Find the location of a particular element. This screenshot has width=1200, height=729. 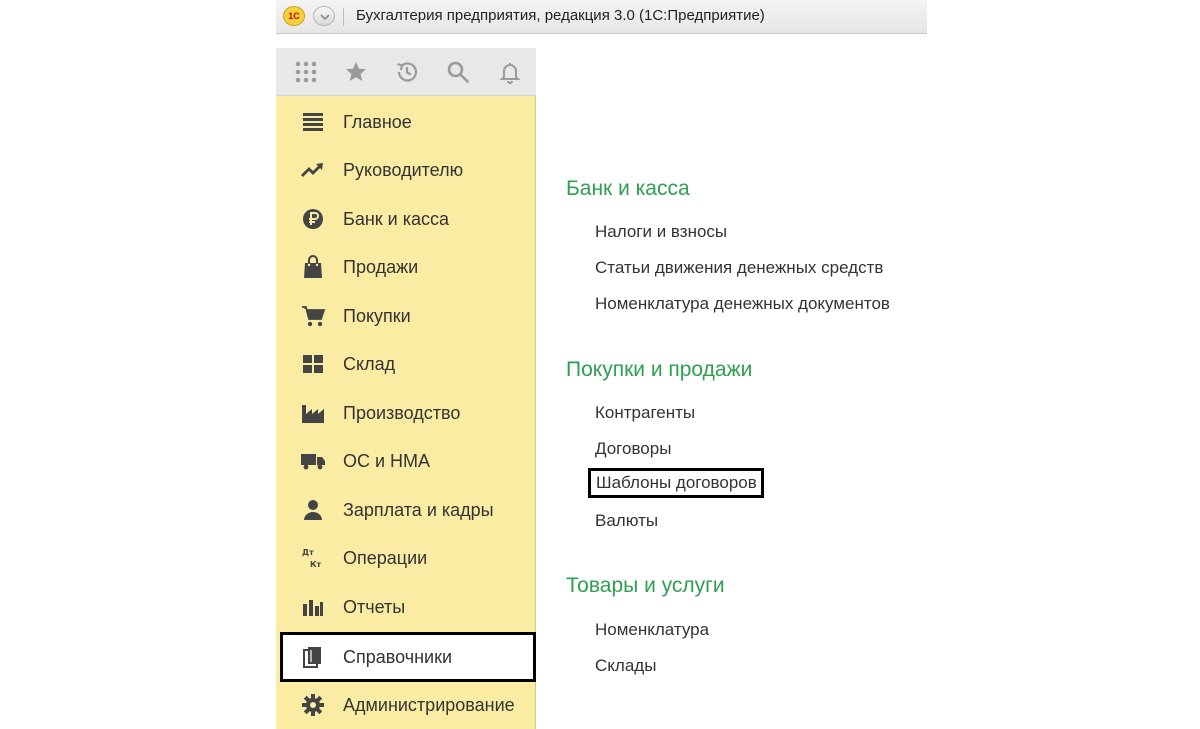

section-sales: Продажи is located at coordinates (408, 267).